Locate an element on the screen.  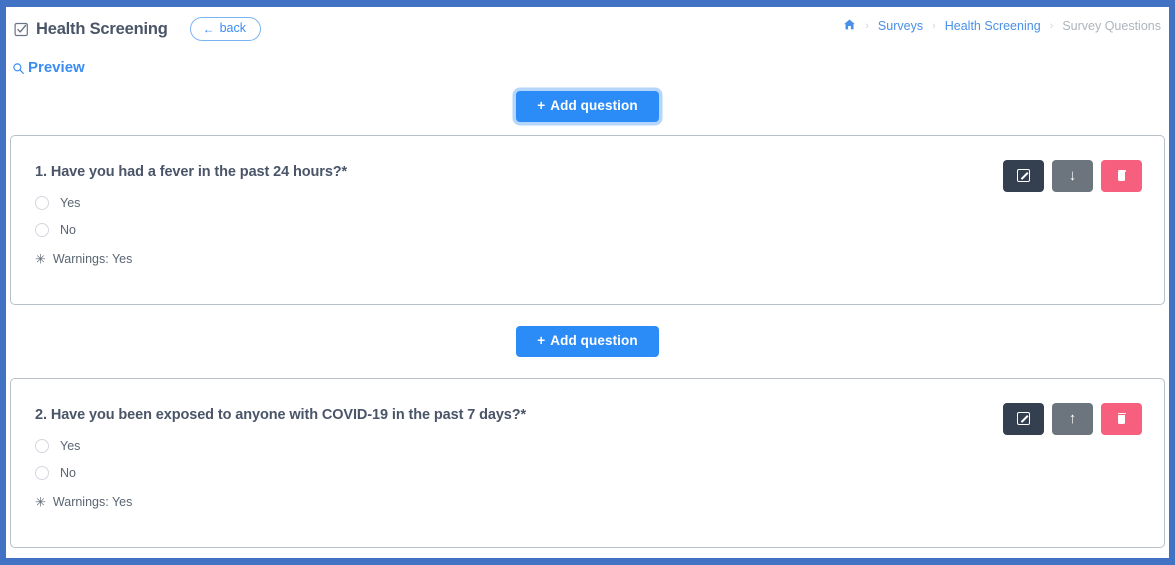
magnifier-icon is located at coordinates (18, 68).